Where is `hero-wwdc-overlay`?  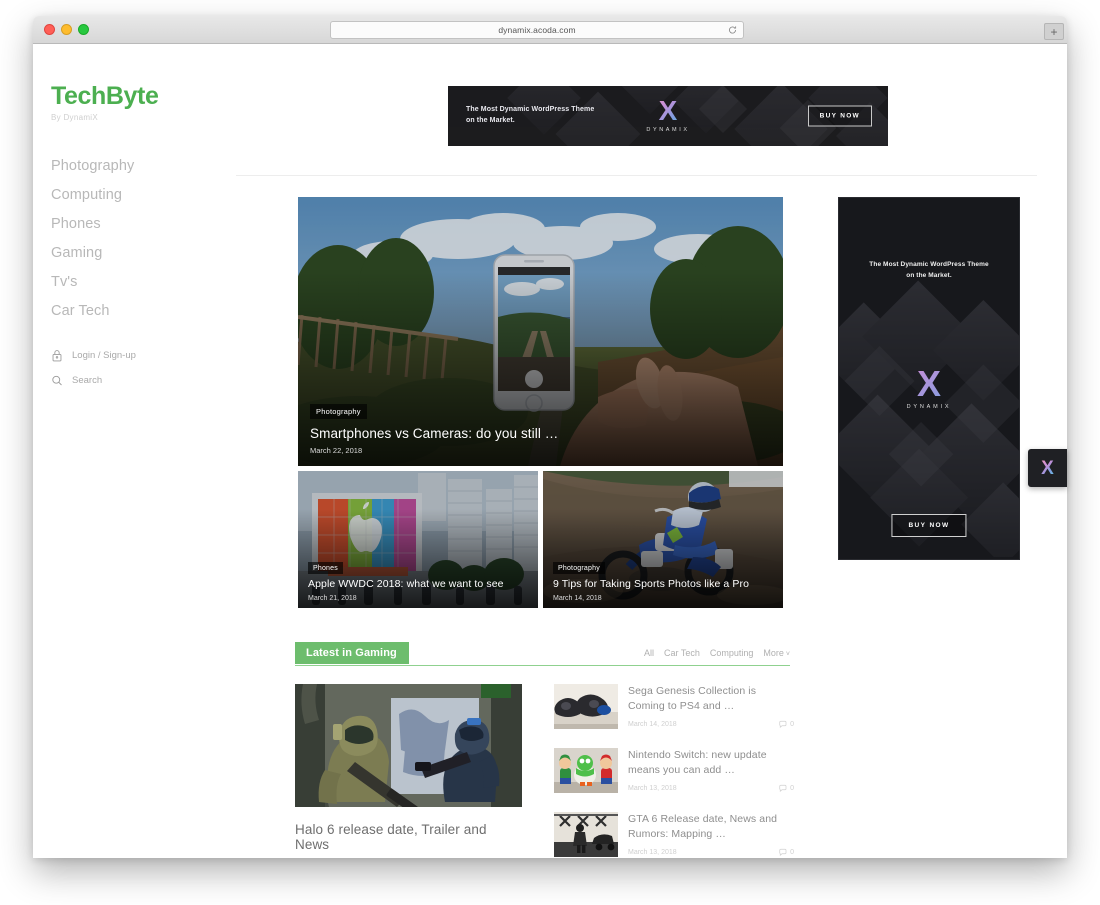 hero-wwdc-overlay is located at coordinates (418, 558).